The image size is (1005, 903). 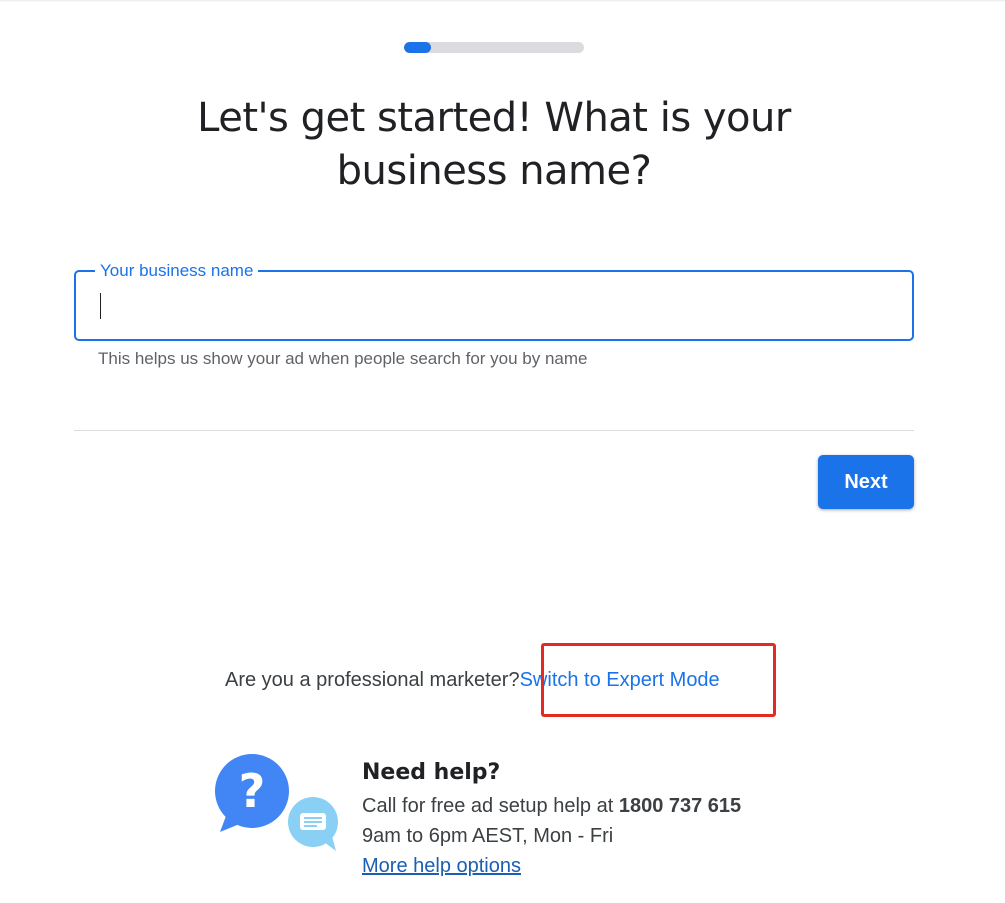 I want to click on help-phone-number: 1800 737 615, so click(x=680, y=806).